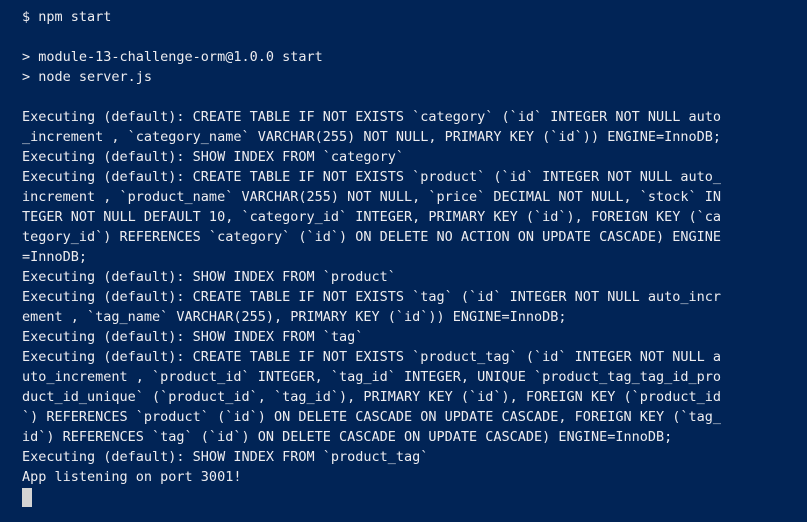 This screenshot has height=522, width=807. What do you see at coordinates (87, 77) in the screenshot?
I see `npm-banner-line: > node server.js` at bounding box center [87, 77].